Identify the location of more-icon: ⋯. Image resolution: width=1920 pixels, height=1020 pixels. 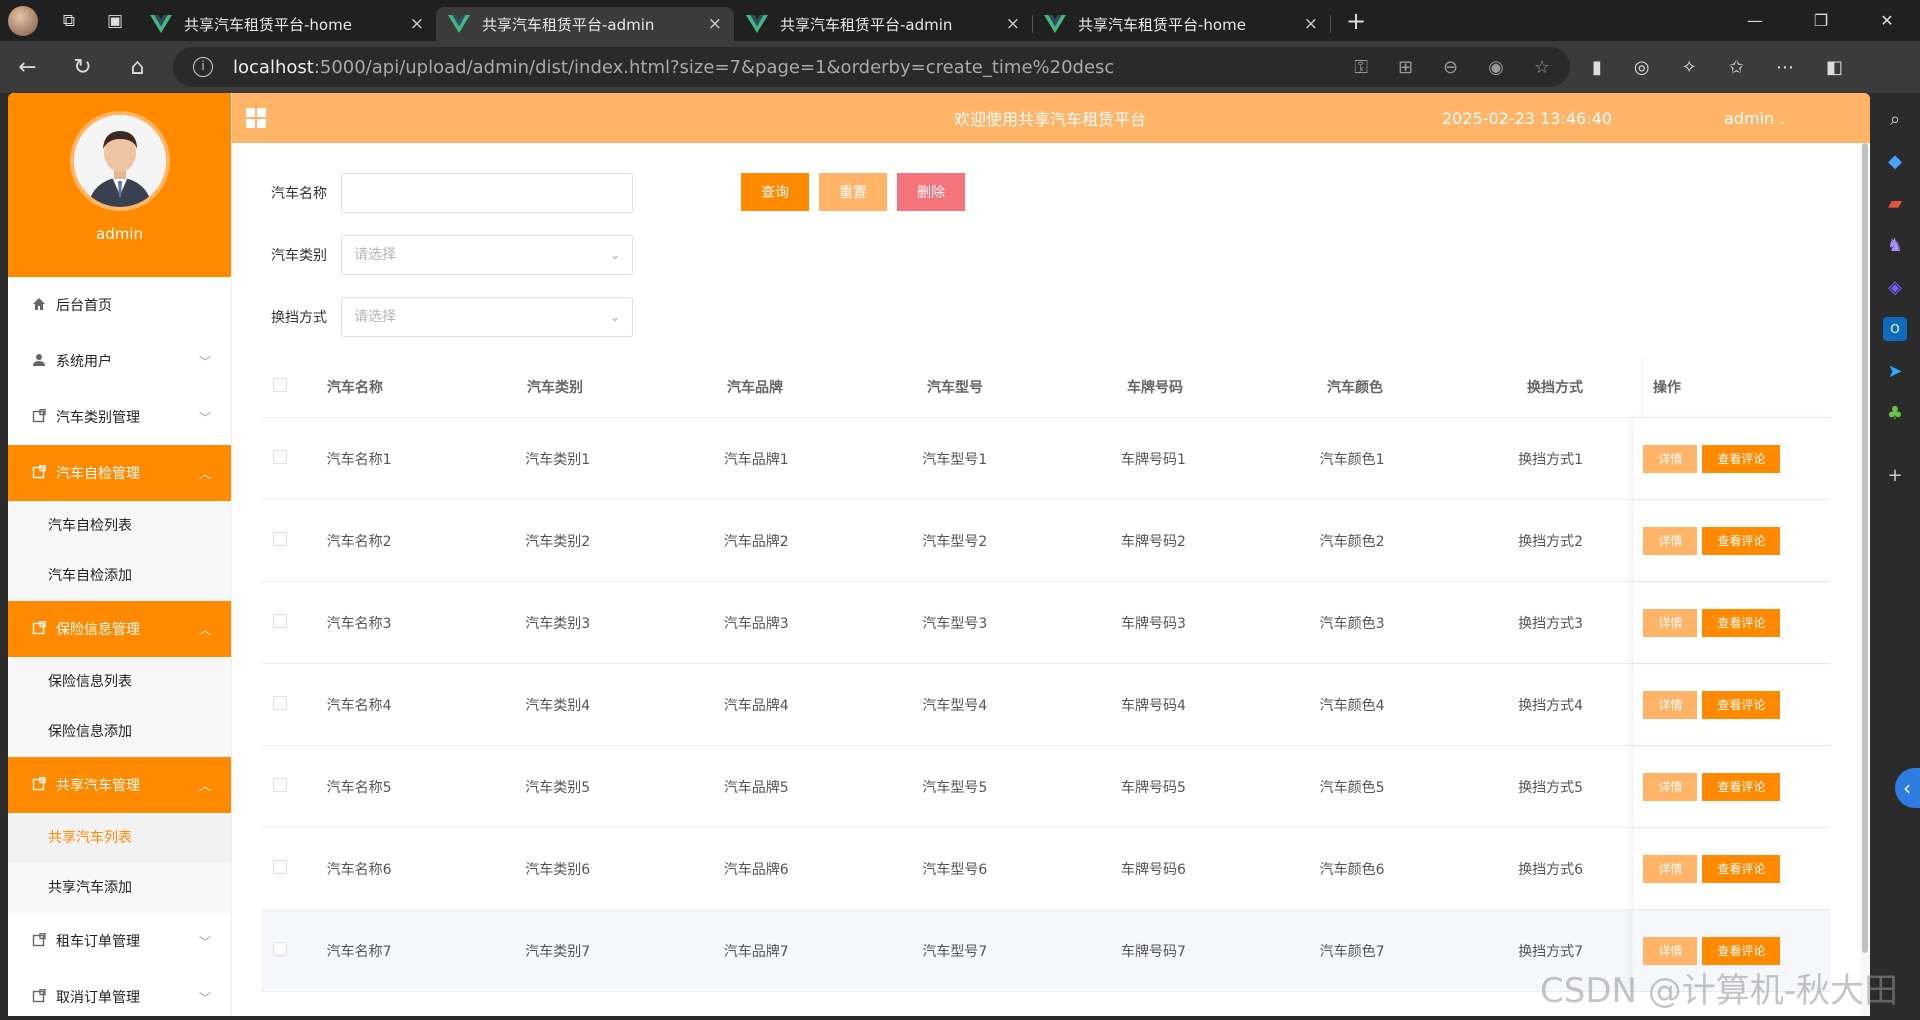
(1785, 67).